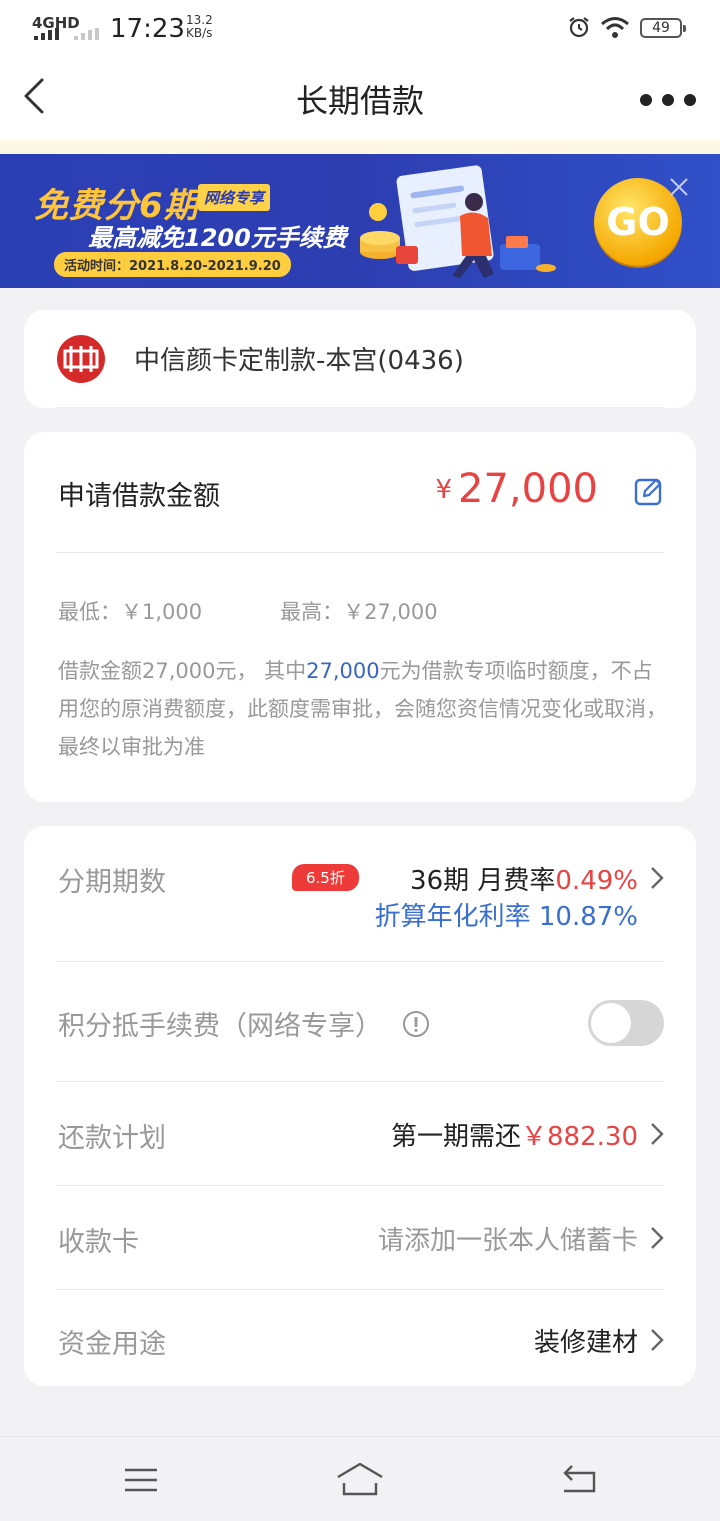 The image size is (720, 1521). What do you see at coordinates (456, 1137) in the screenshot?
I see `first-payment-prefix: 第一期需还` at bounding box center [456, 1137].